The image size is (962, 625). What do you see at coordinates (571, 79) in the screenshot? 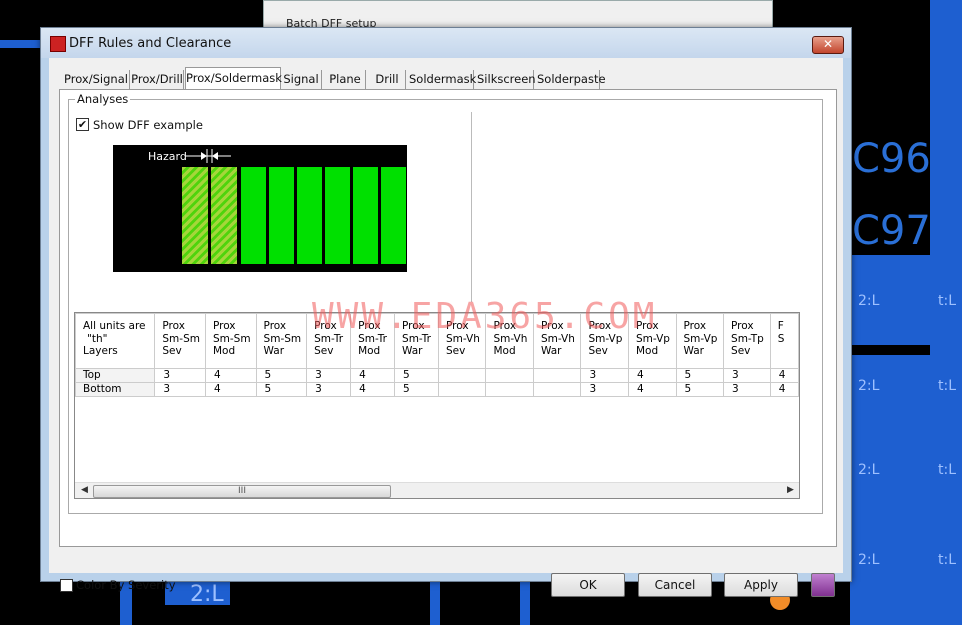
I see `tab-solderpaste: Solderpaste` at bounding box center [571, 79].